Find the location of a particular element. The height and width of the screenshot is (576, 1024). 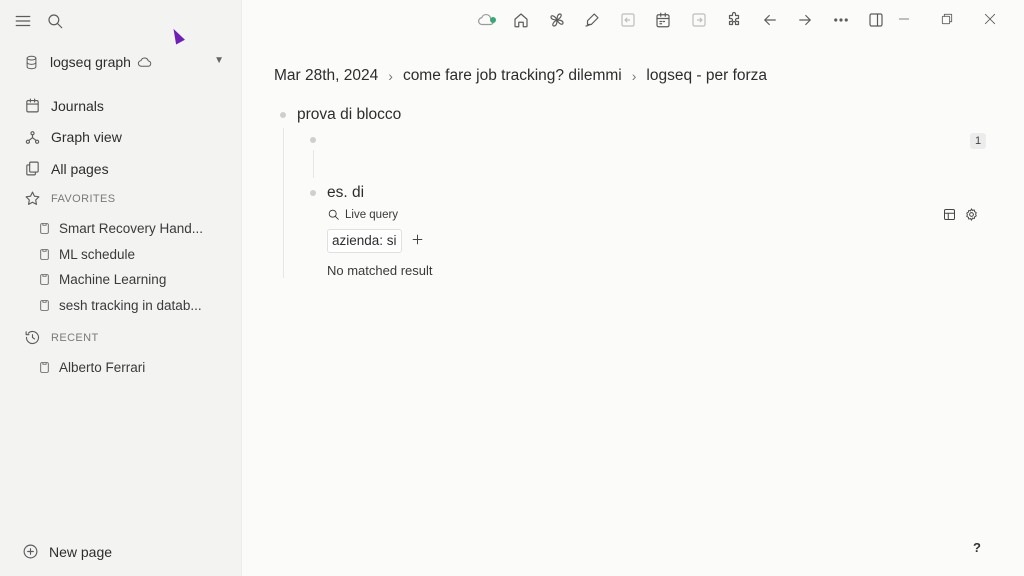

close-icon is located at coordinates (990, 19).